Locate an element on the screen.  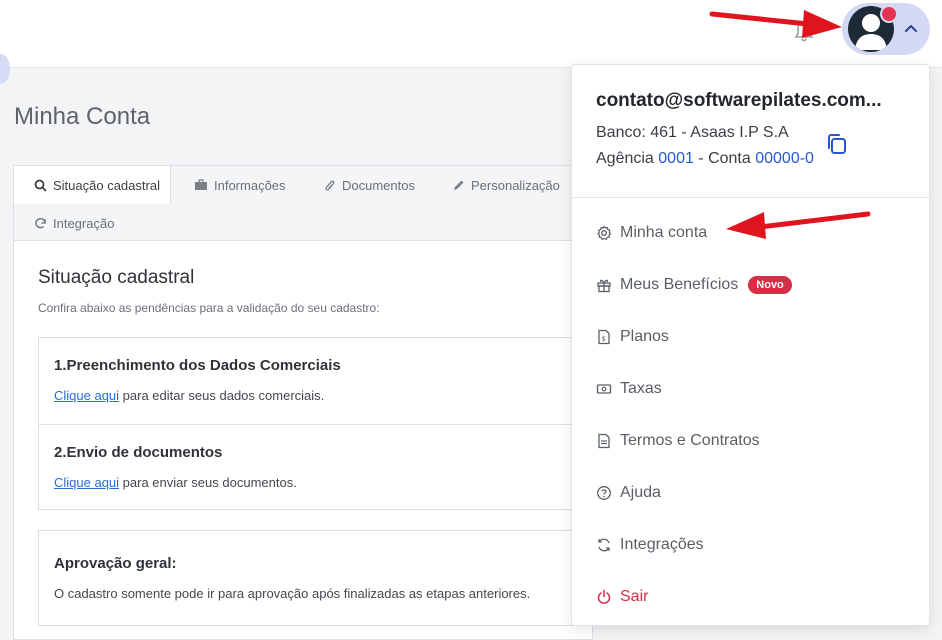
menu-item-ajuda: Ajuda is located at coordinates (628, 493).